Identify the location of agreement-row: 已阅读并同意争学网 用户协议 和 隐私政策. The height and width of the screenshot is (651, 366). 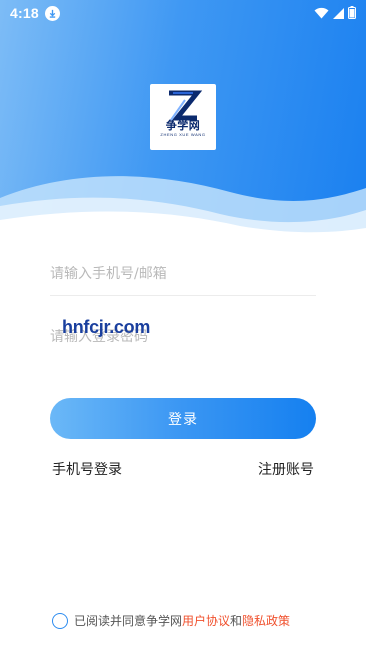
(171, 620).